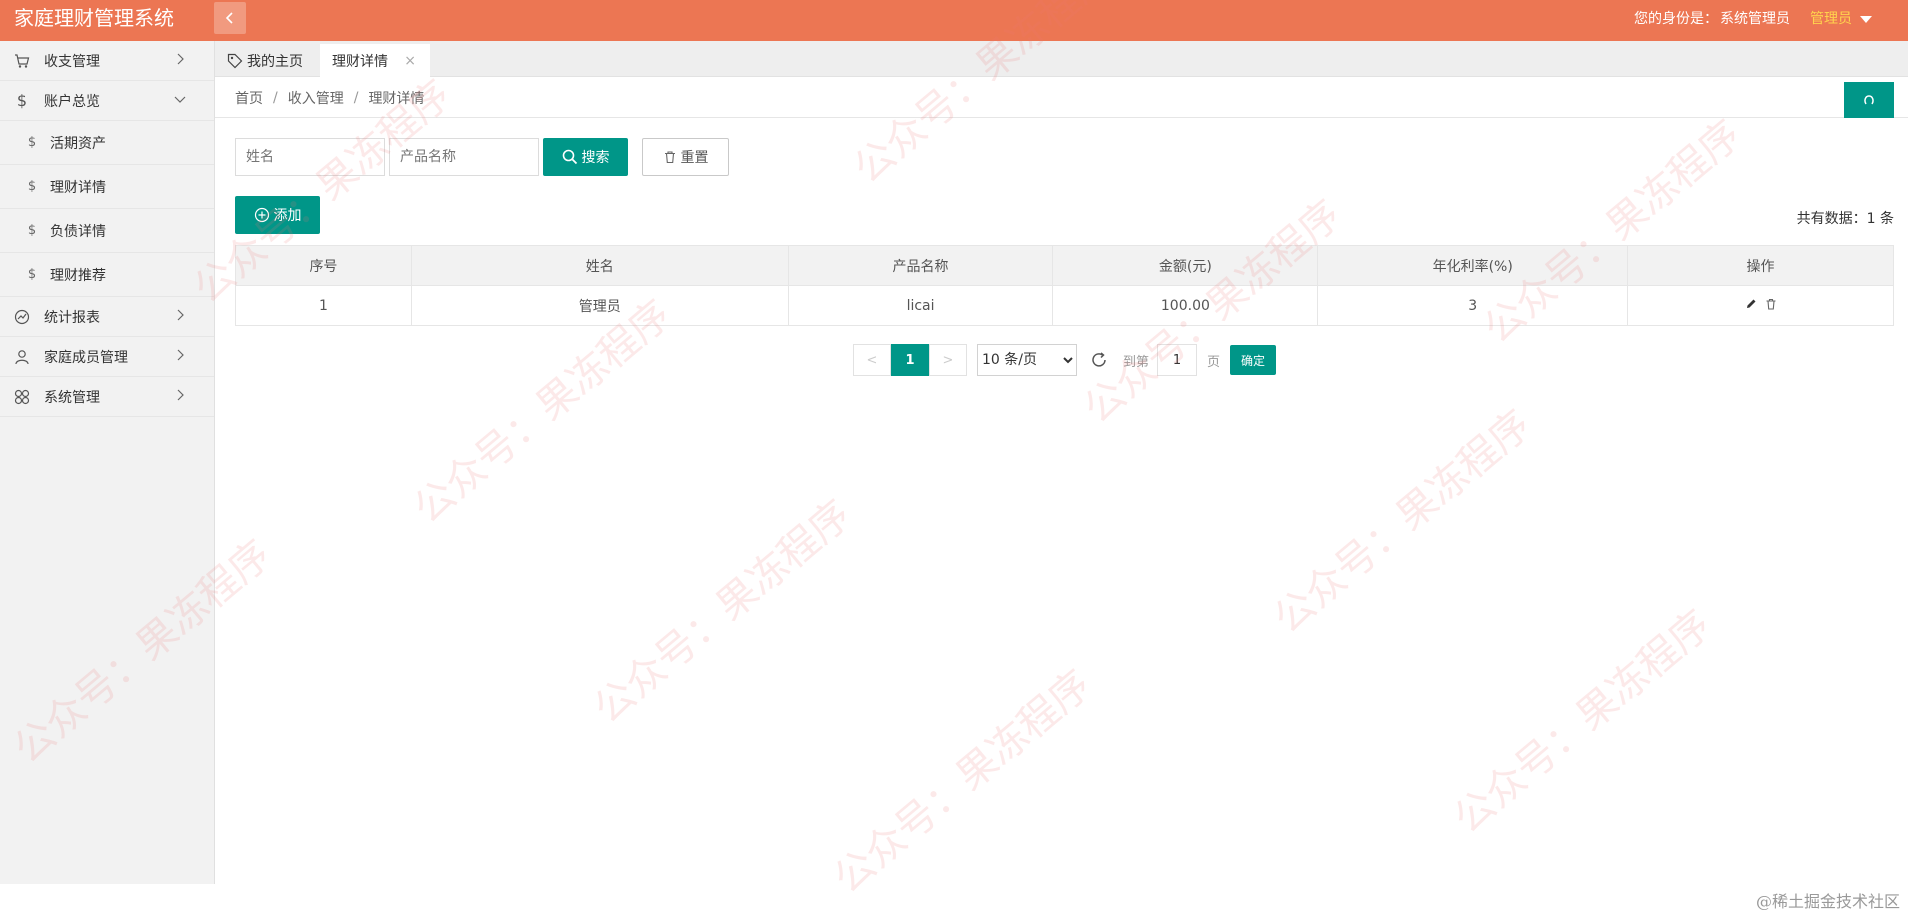  Describe the element at coordinates (920, 305) in the screenshot. I see `cell-product: licai` at that location.